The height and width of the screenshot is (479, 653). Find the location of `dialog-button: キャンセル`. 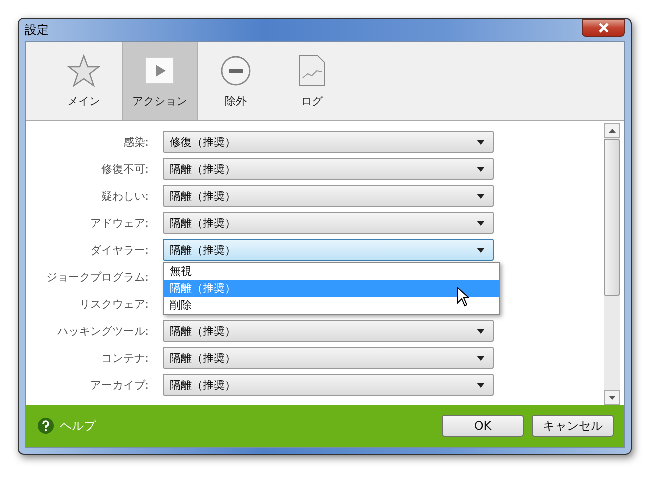

dialog-button: キャンセル is located at coordinates (573, 426).